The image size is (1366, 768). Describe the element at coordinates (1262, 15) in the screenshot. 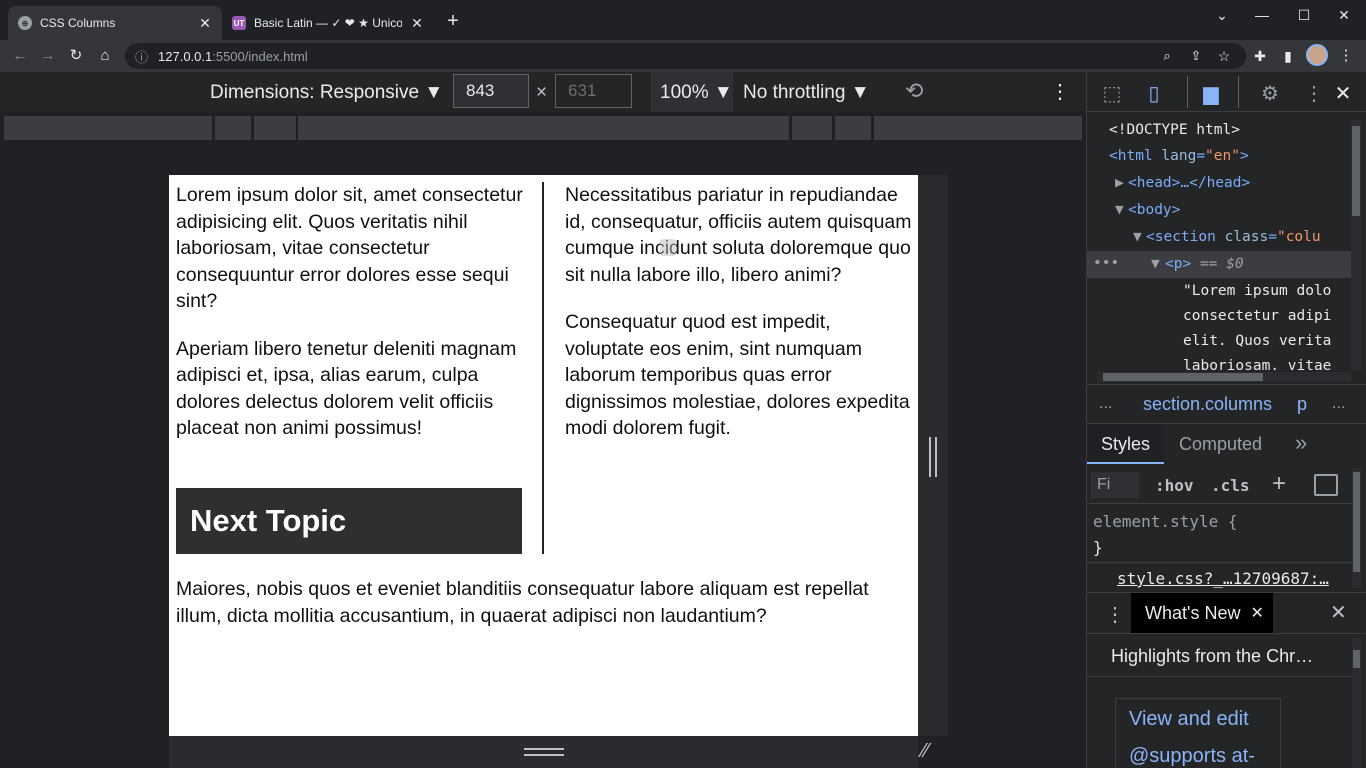

I see `minimize-icon: —` at that location.